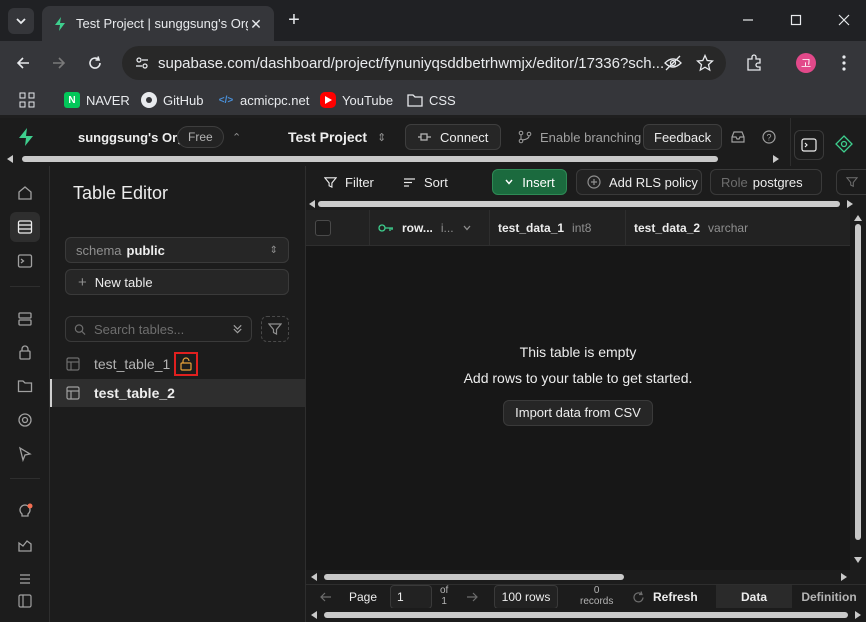  I want to click on browser-tab: Test Project | sunggsung's Org ✕, so click(158, 23).